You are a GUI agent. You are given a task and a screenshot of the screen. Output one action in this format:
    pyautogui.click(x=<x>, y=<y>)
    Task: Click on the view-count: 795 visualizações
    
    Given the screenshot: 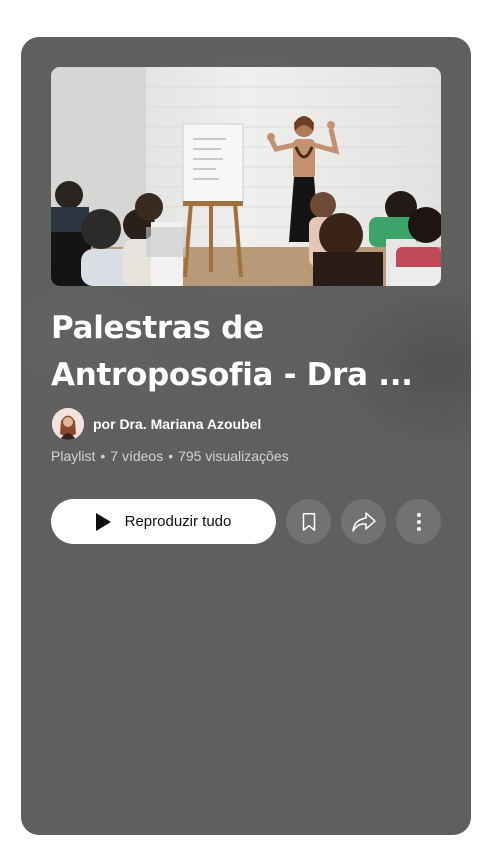 What is the action you would take?
    pyautogui.click(x=233, y=456)
    